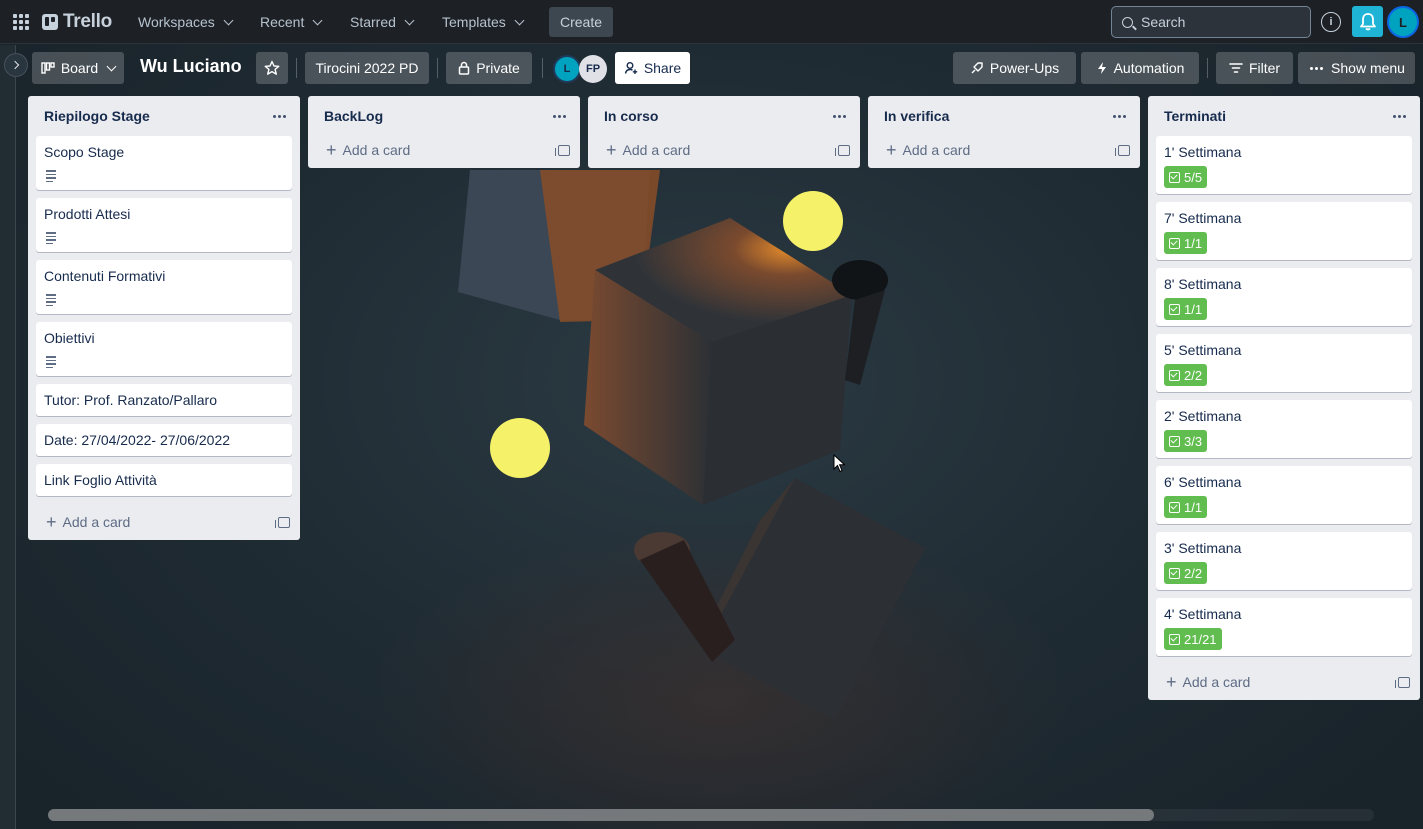  What do you see at coordinates (131, 400) in the screenshot?
I see `card-title: Tutor: Prof. Ranzato/Pallaro` at bounding box center [131, 400].